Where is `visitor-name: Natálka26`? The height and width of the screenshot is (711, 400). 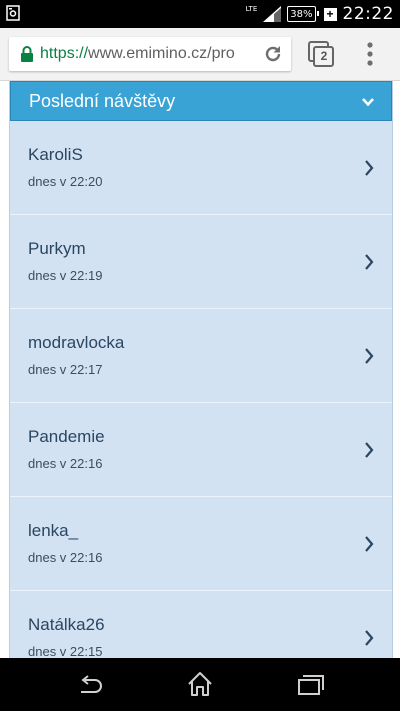 visitor-name: Natálka26 is located at coordinates (66, 624).